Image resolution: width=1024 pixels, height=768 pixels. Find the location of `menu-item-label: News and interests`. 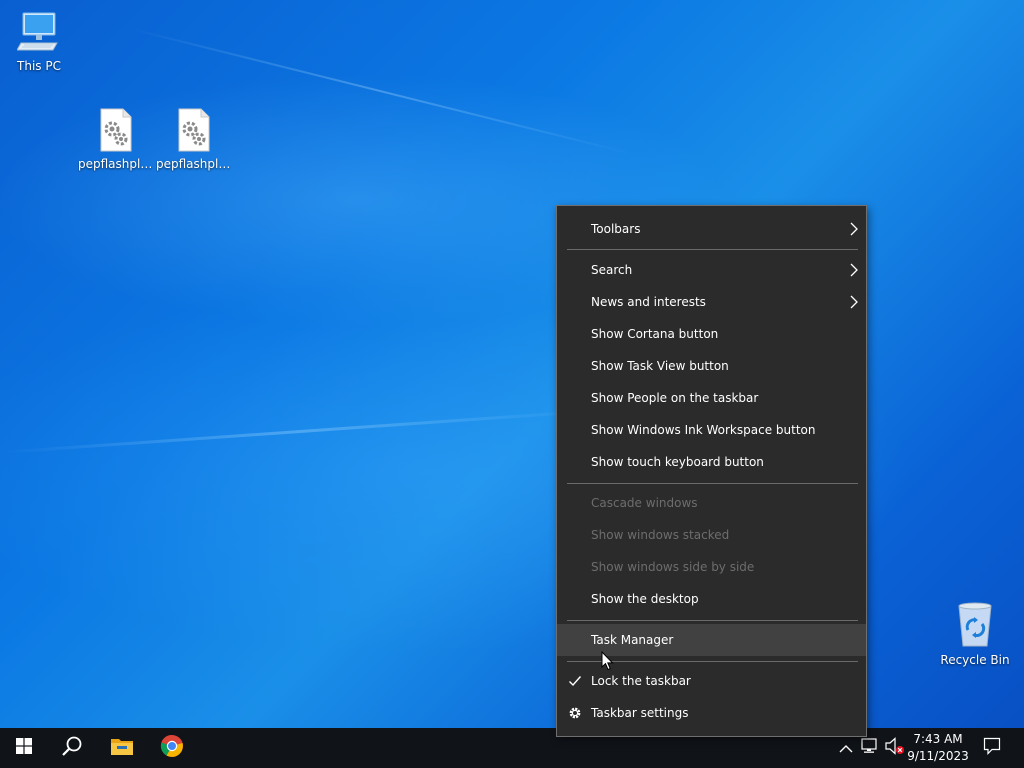

menu-item-label: News and interests is located at coordinates (648, 302).